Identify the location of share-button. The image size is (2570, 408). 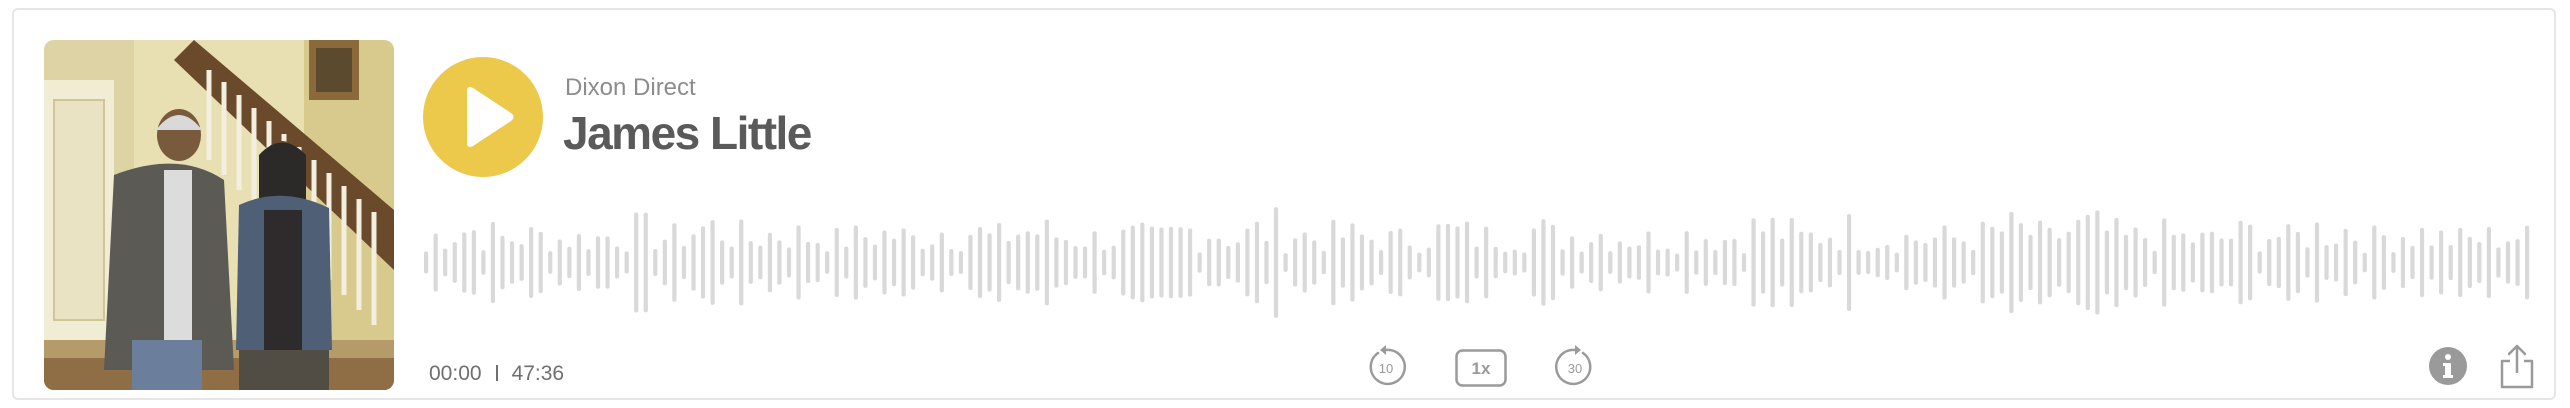
(2517, 366).